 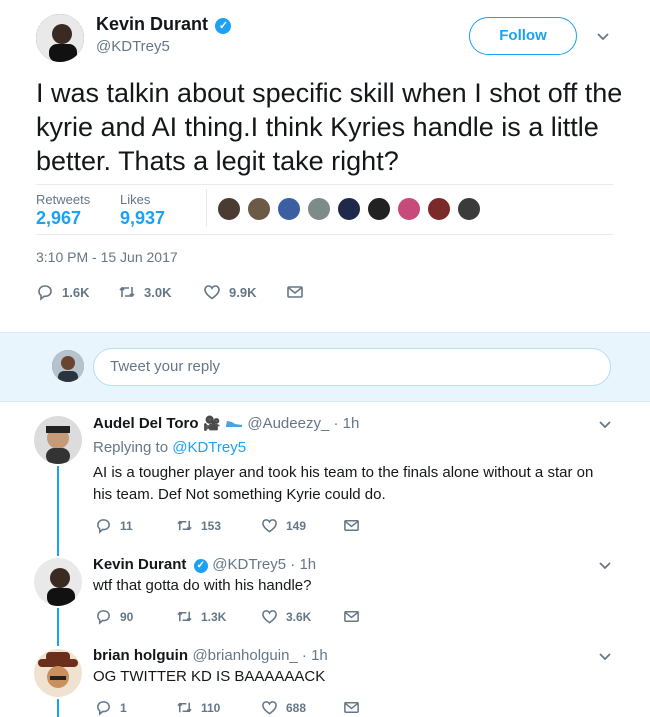 What do you see at coordinates (63, 199) in the screenshot?
I see `retweets-label: Retweets` at bounding box center [63, 199].